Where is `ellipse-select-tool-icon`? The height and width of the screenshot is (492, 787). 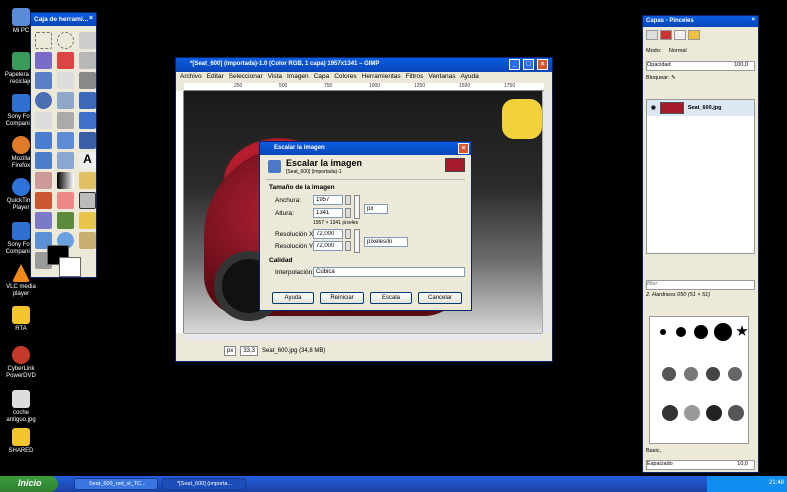
ellipse-select-tool-icon is located at coordinates (65, 40).